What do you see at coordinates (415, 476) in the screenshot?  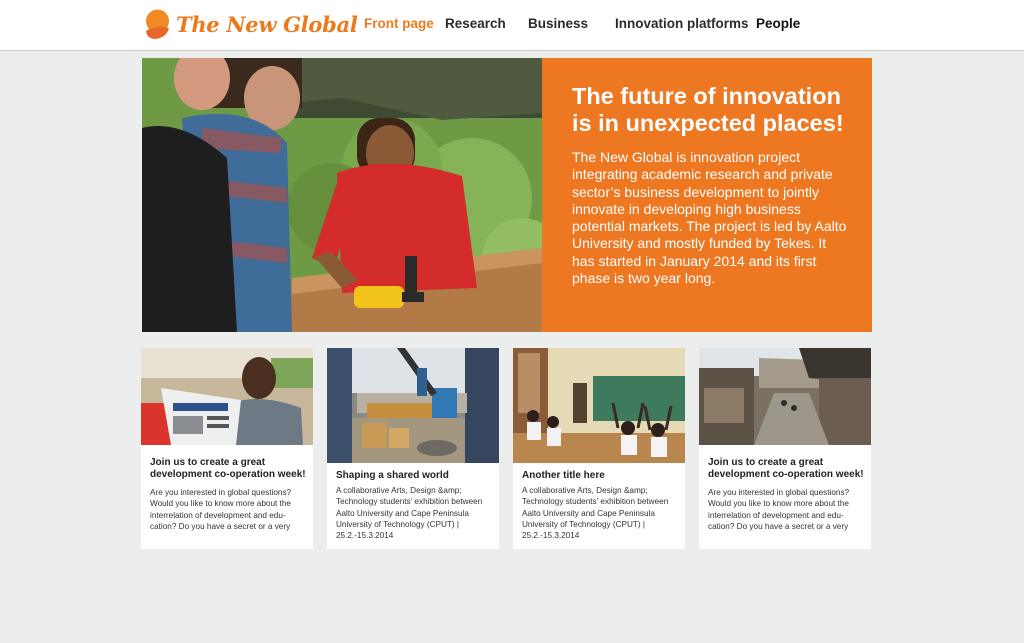 I see `card-title: Shaping a shared world` at bounding box center [415, 476].